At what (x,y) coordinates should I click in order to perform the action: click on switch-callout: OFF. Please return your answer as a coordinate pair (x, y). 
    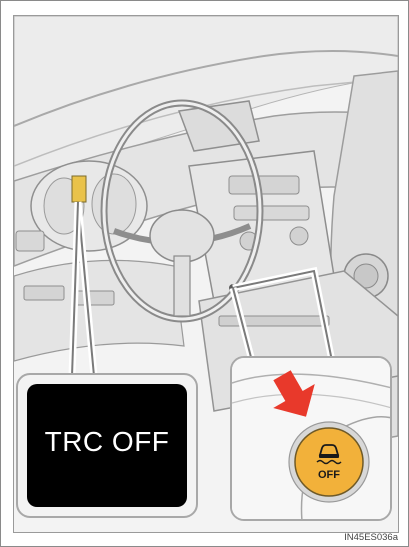
    Looking at the image, I should click on (311, 438).